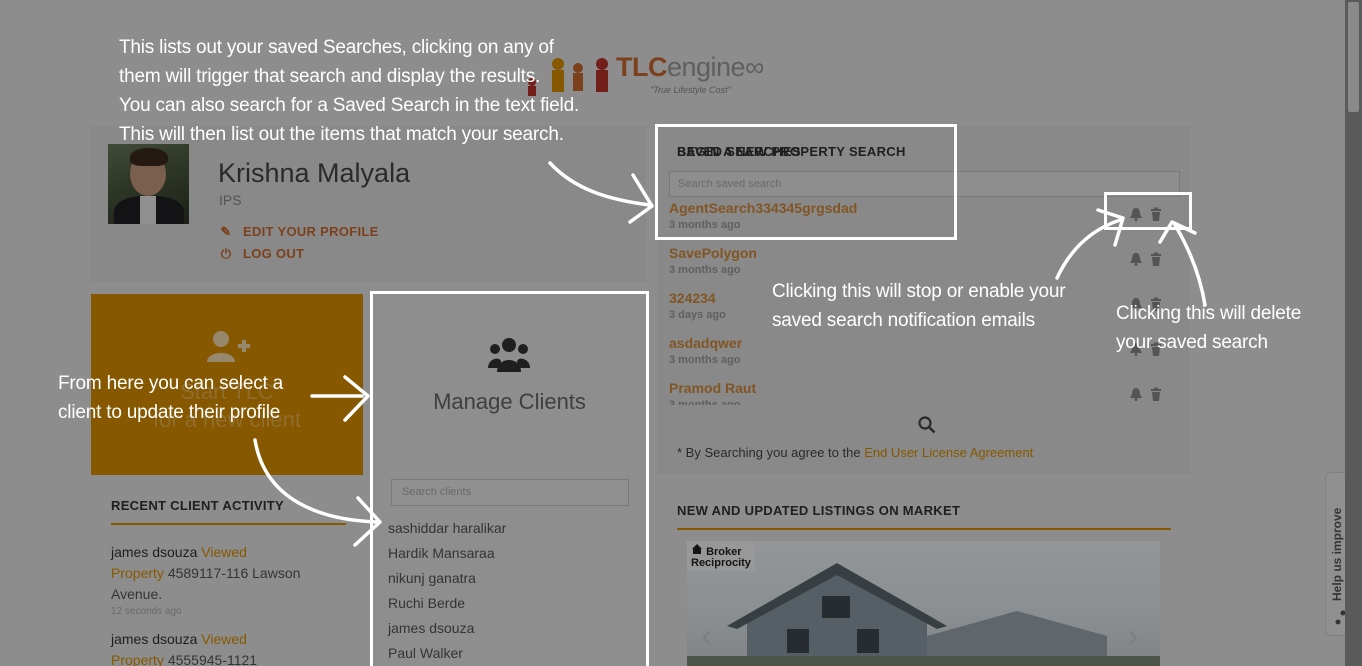  What do you see at coordinates (1132, 636) in the screenshot?
I see `carousel-next-button: ›` at bounding box center [1132, 636].